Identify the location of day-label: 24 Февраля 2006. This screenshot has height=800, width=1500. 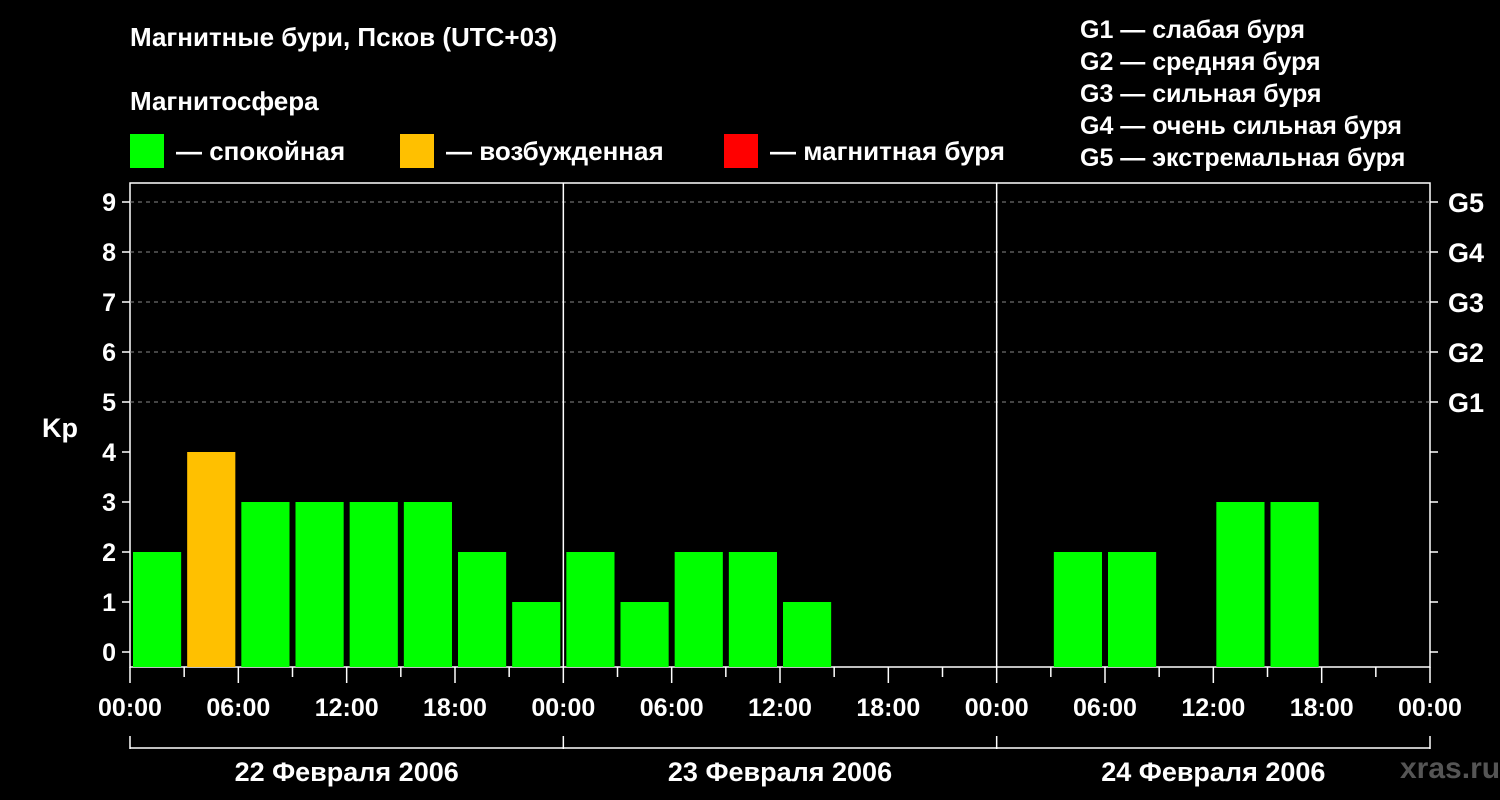
(1213, 772).